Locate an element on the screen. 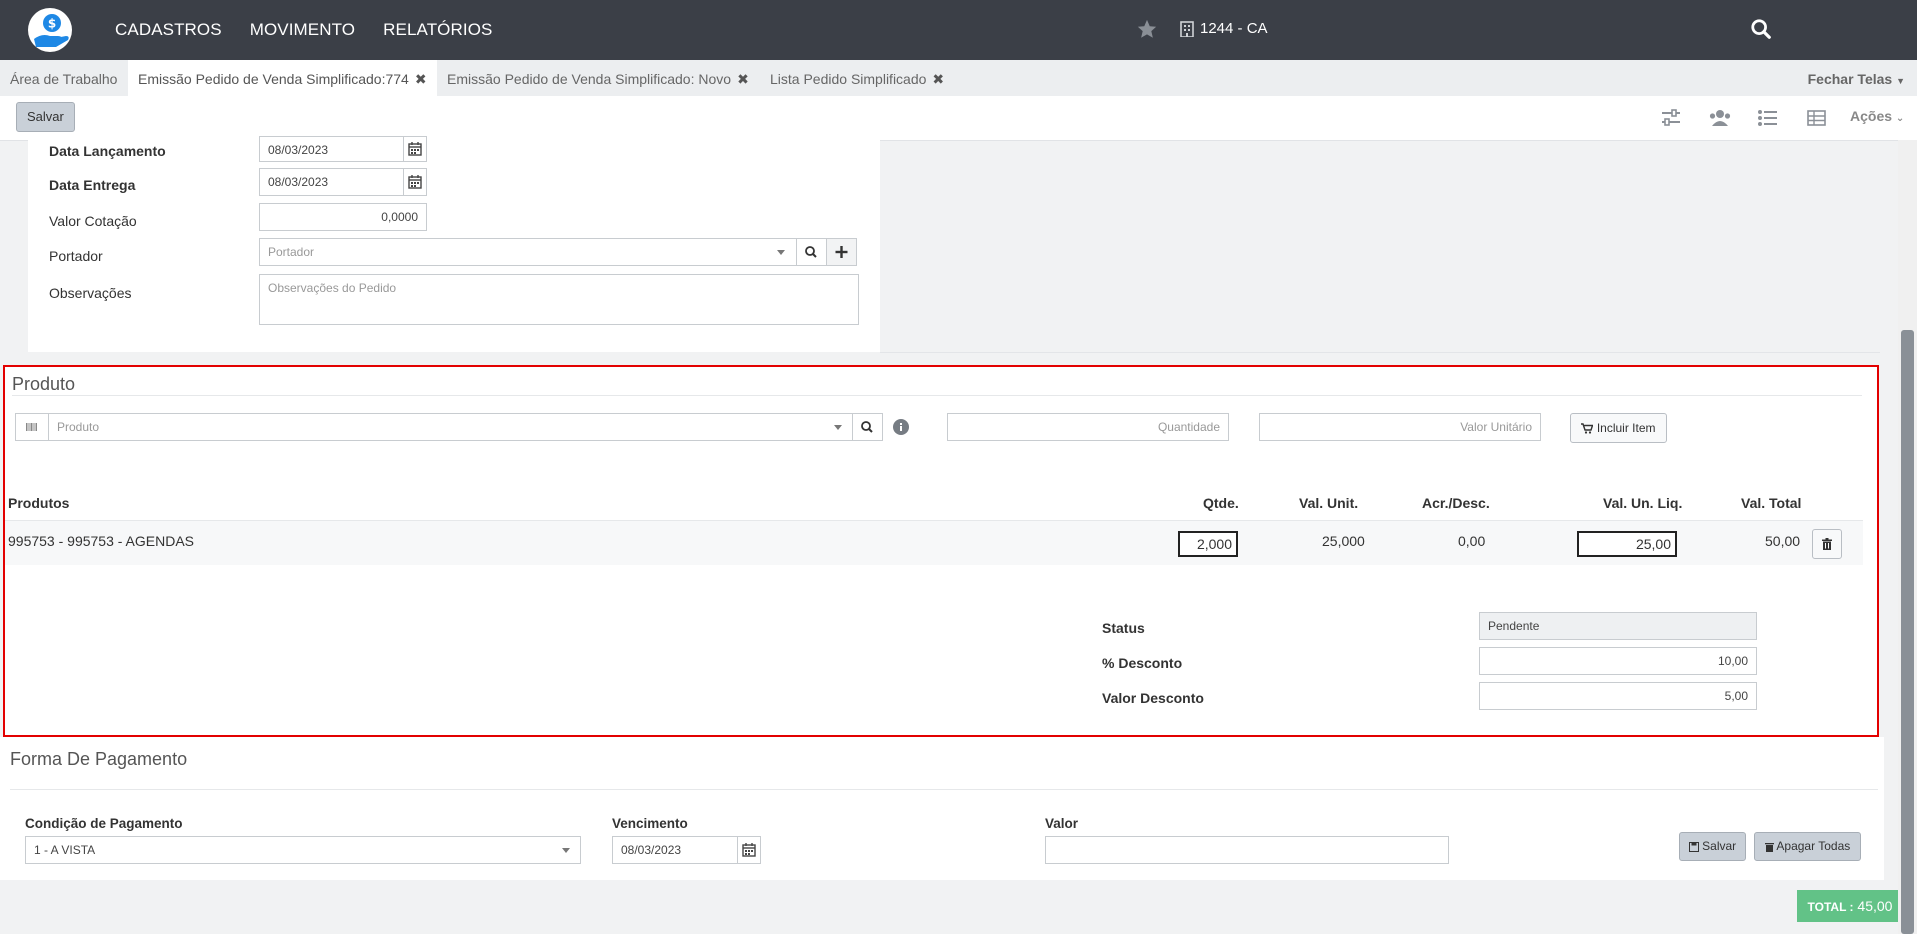 The width and height of the screenshot is (1917, 934). desconto-pct-field: 10,00 is located at coordinates (1618, 661).